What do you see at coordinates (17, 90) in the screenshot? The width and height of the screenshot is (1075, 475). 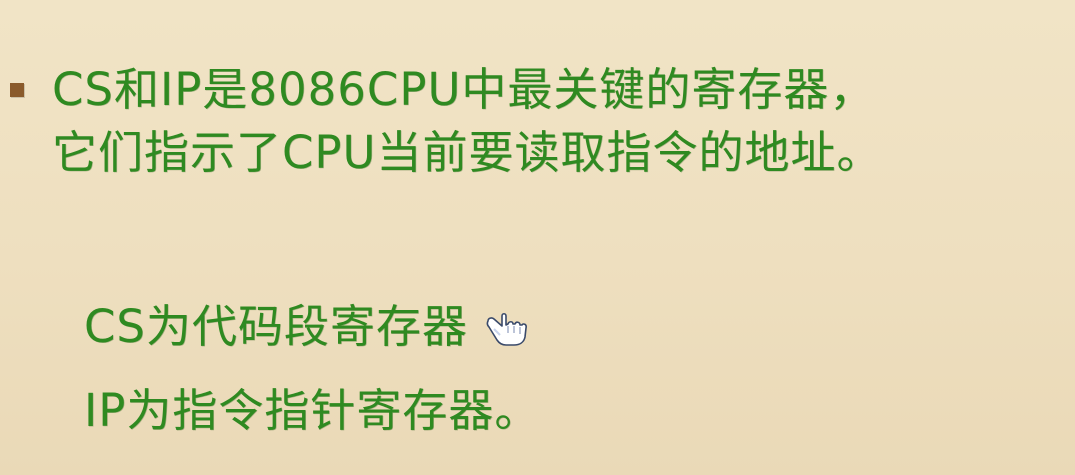 I see `square-bullet-icon` at bounding box center [17, 90].